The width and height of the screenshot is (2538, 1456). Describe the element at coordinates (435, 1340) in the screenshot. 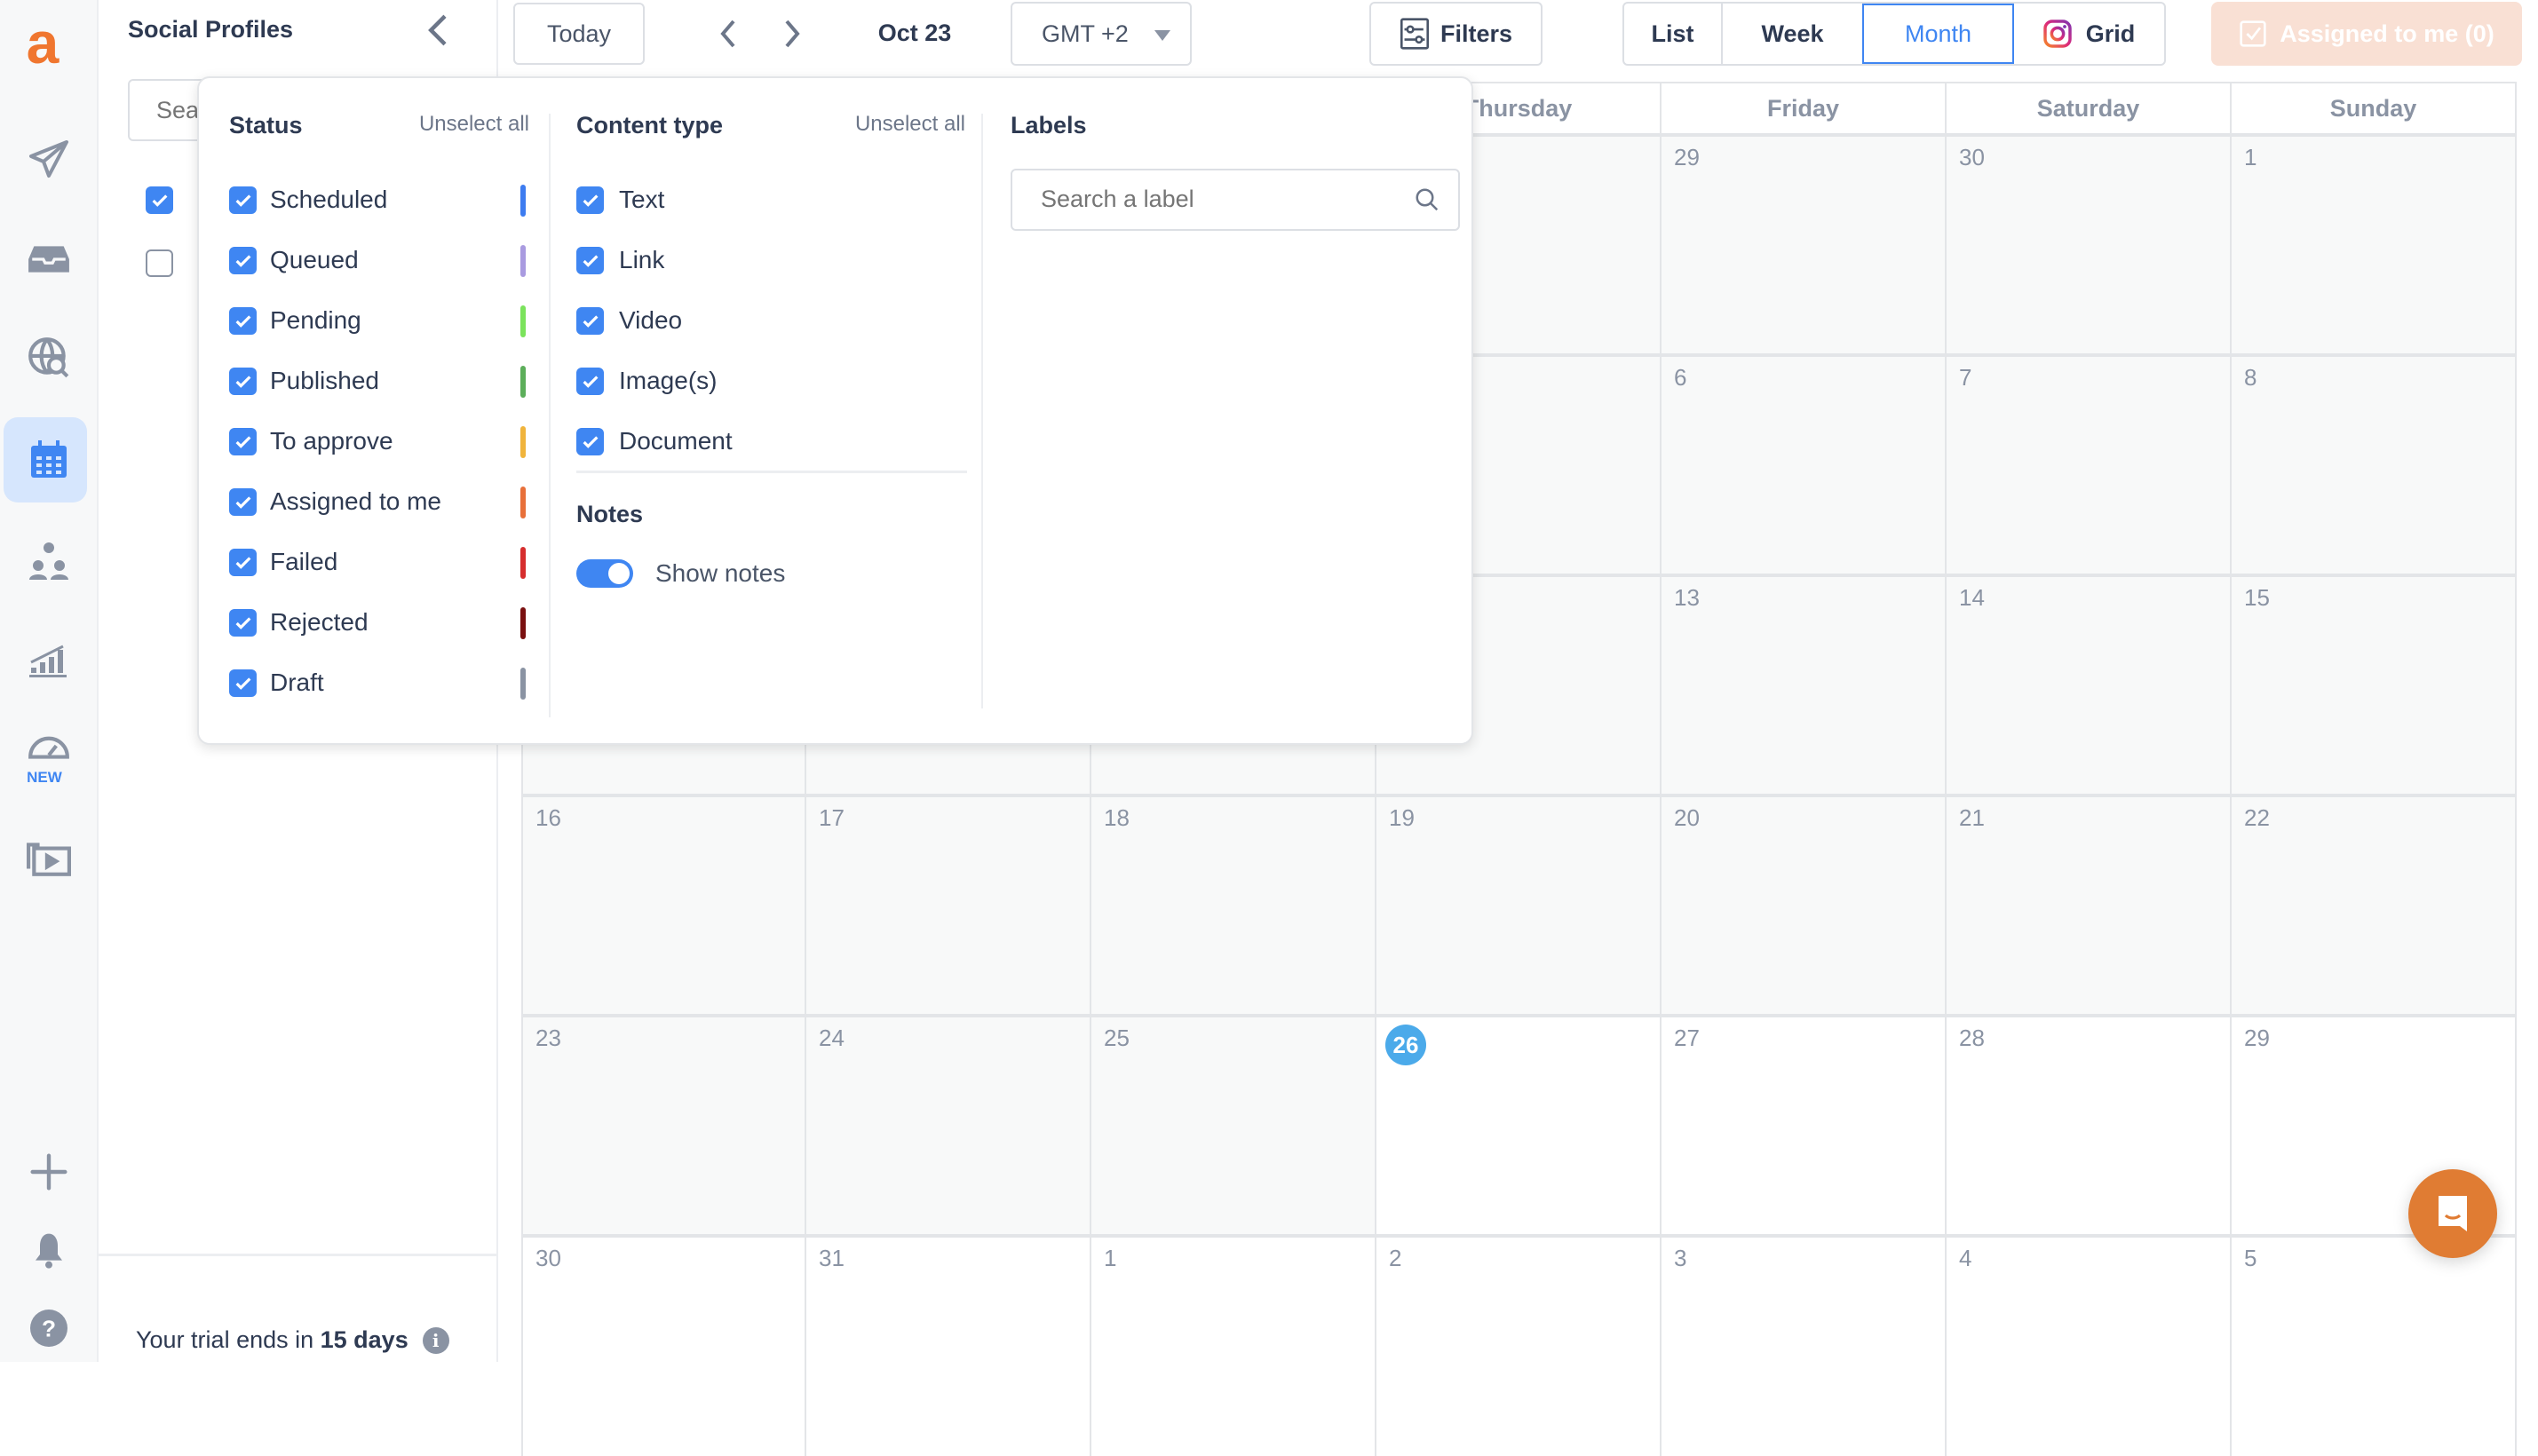

I see `info-icon: i` at that location.